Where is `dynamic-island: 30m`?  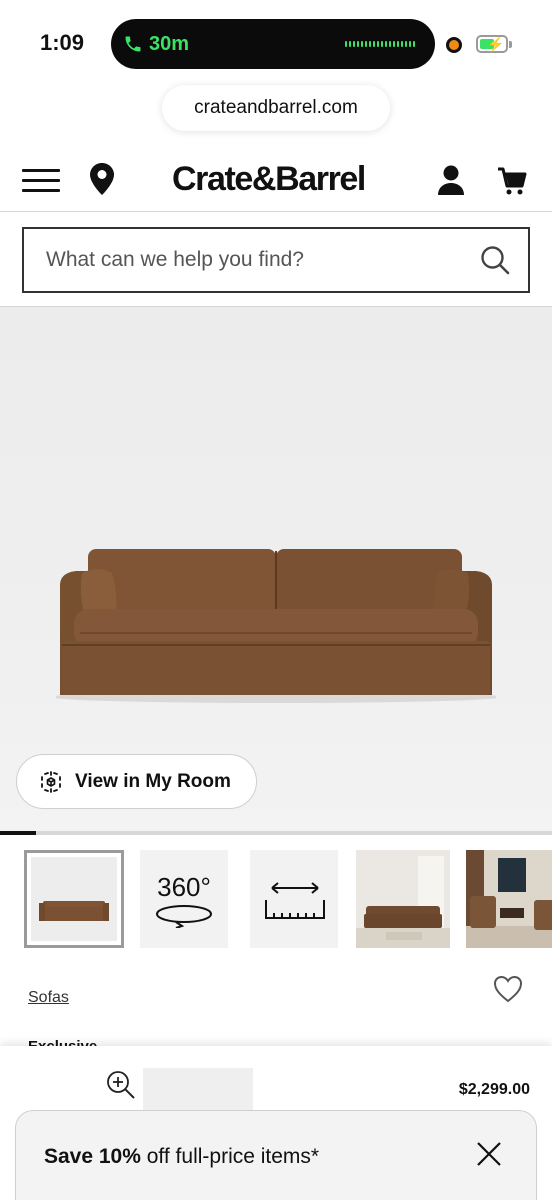
dynamic-island: 30m is located at coordinates (273, 44).